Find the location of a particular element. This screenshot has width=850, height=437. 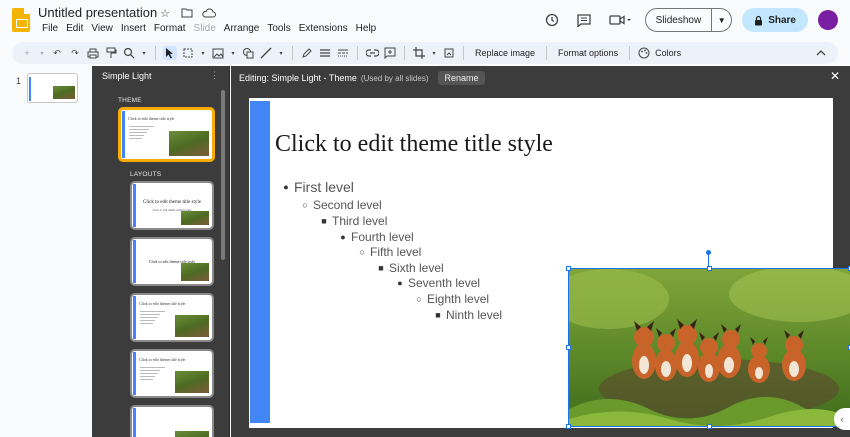

slide-title-placeholder: Click to edit theme title style is located at coordinates (414, 144).